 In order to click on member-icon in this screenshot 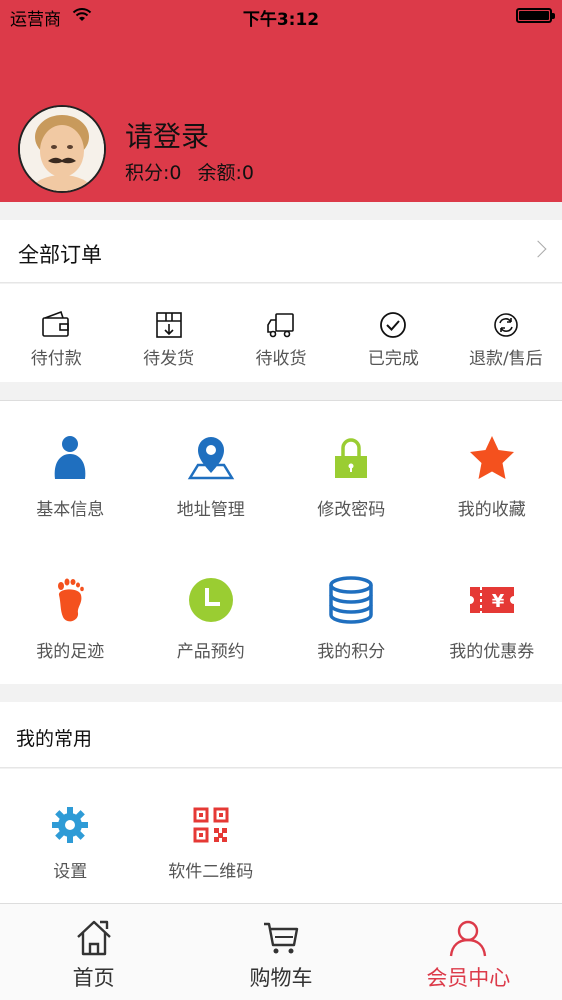, I will do `click(468, 938)`.